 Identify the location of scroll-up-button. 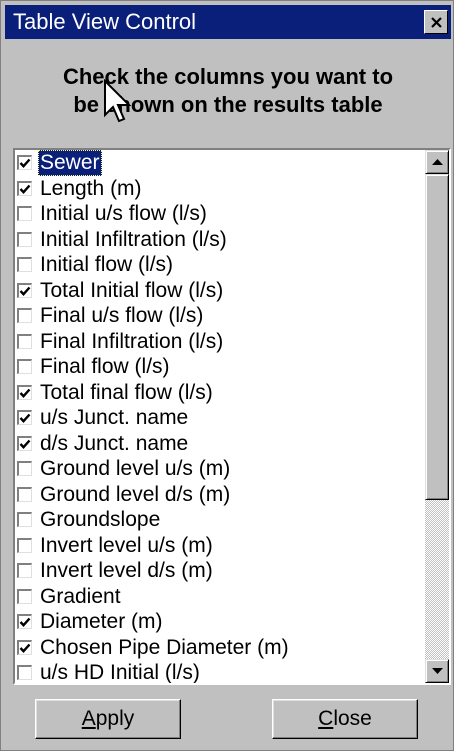
(437, 162).